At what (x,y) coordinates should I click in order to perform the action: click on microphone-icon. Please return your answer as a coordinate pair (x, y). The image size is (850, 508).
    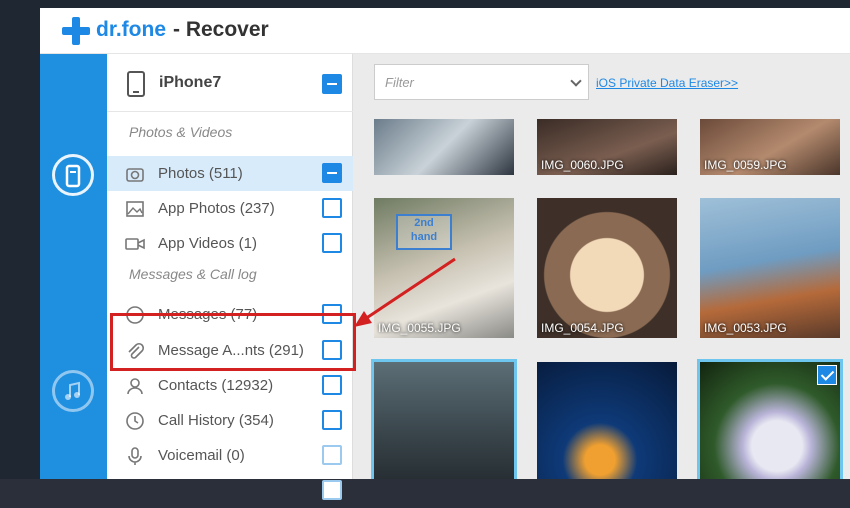
    Looking at the image, I should click on (135, 456).